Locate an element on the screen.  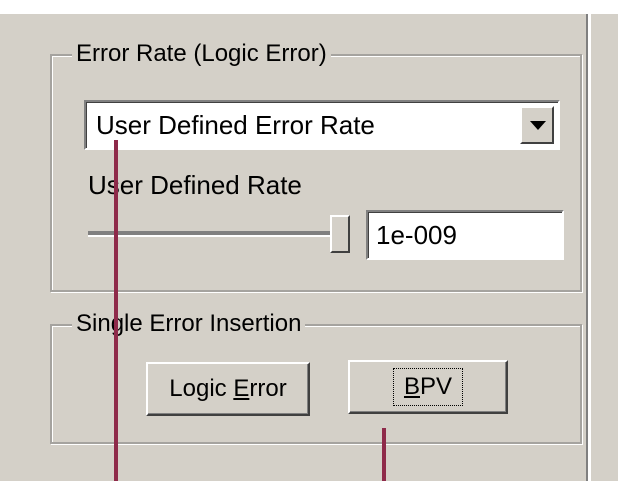
bpv-button-label: BPV is located at coordinates (428, 387).